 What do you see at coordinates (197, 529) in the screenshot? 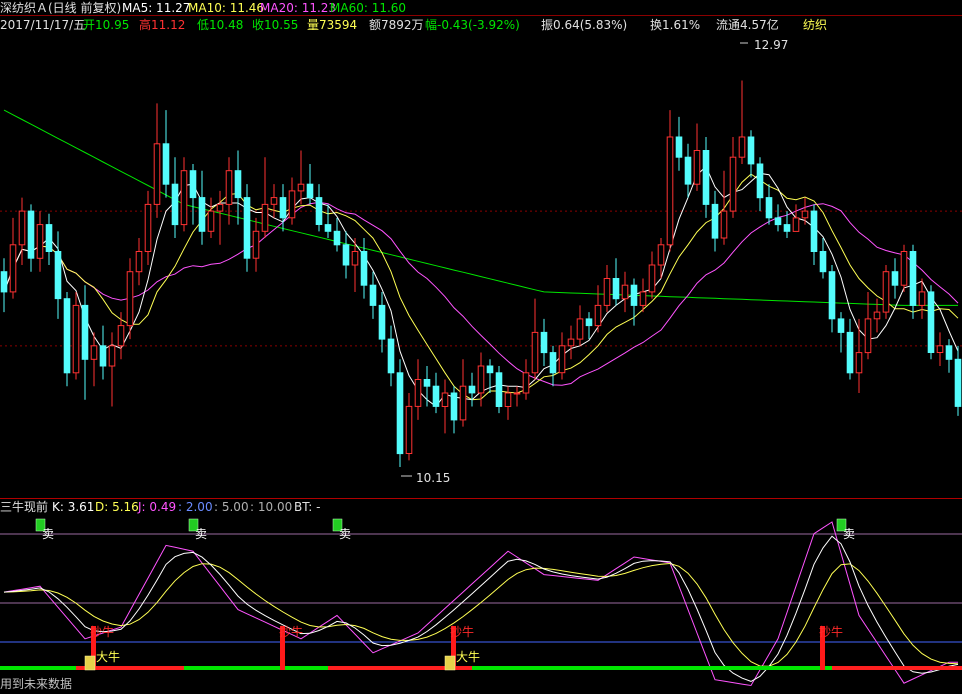
I see `sell-signal-1: 卖` at bounding box center [197, 529].